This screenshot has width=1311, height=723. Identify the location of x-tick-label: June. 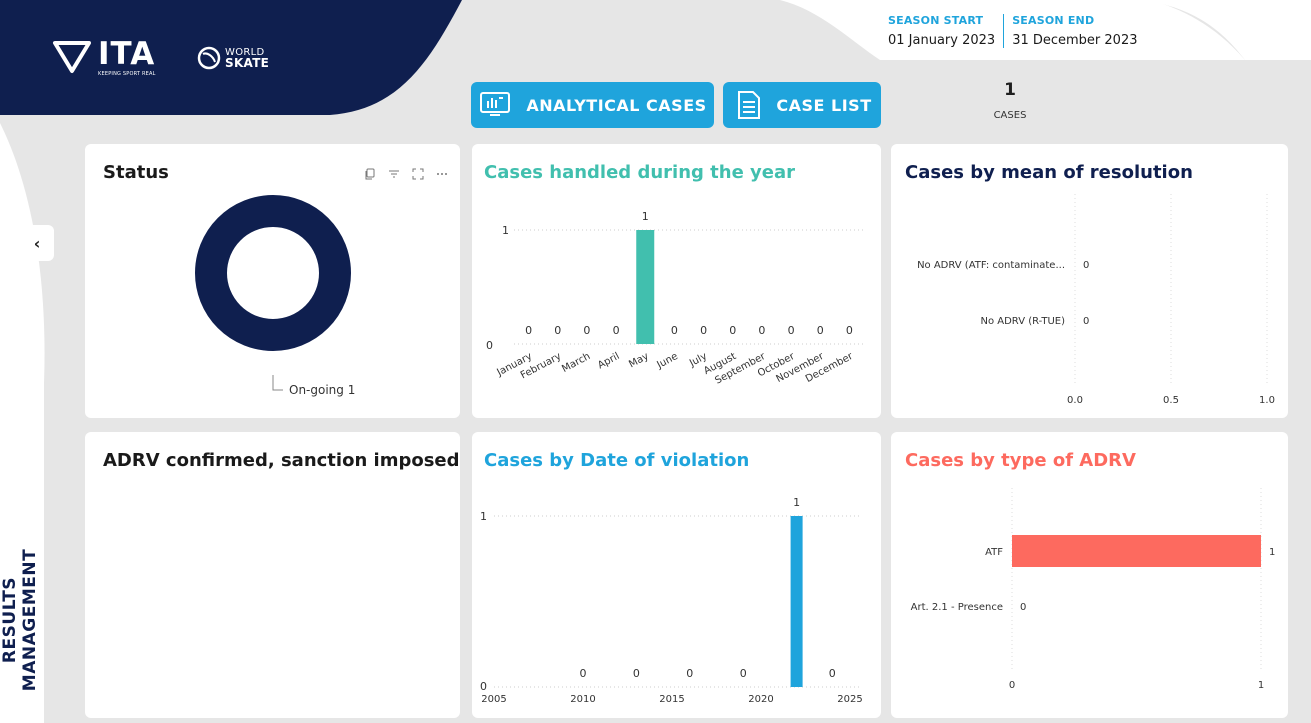
(667, 361).